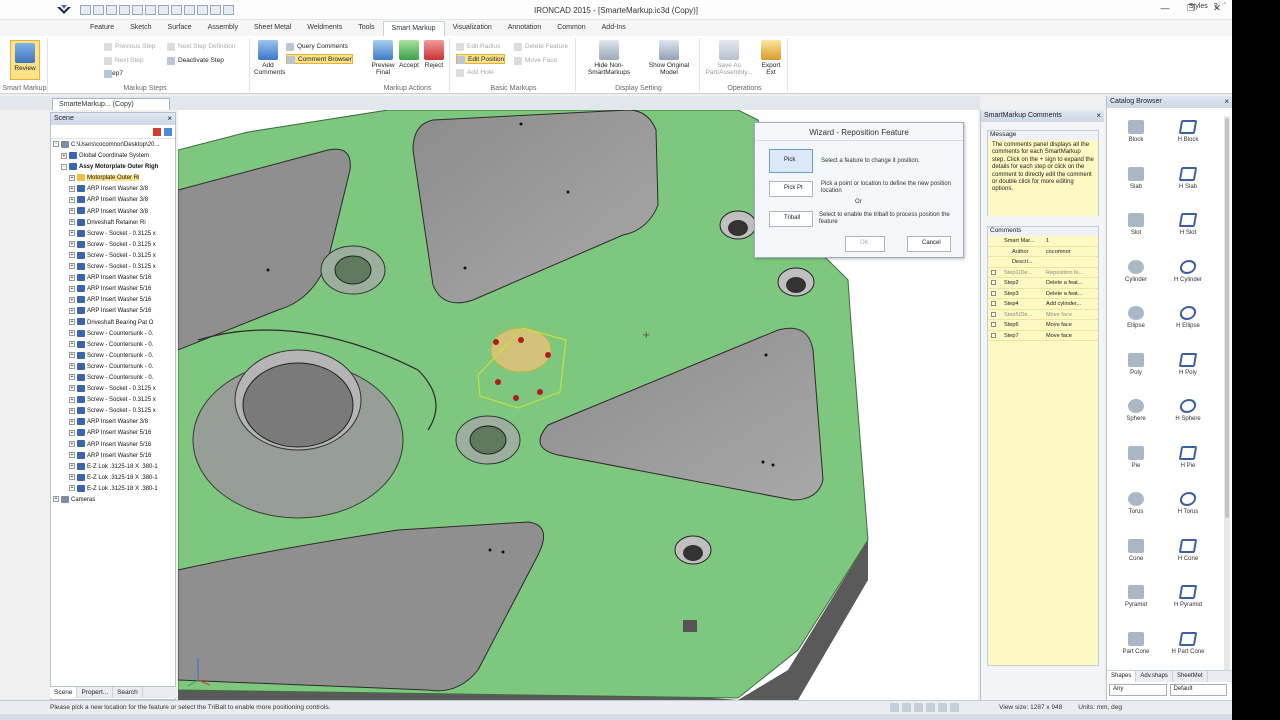 The height and width of the screenshot is (720, 1280). What do you see at coordinates (319, 59) in the screenshot?
I see `comment-browser-button: Comment Browser` at bounding box center [319, 59].